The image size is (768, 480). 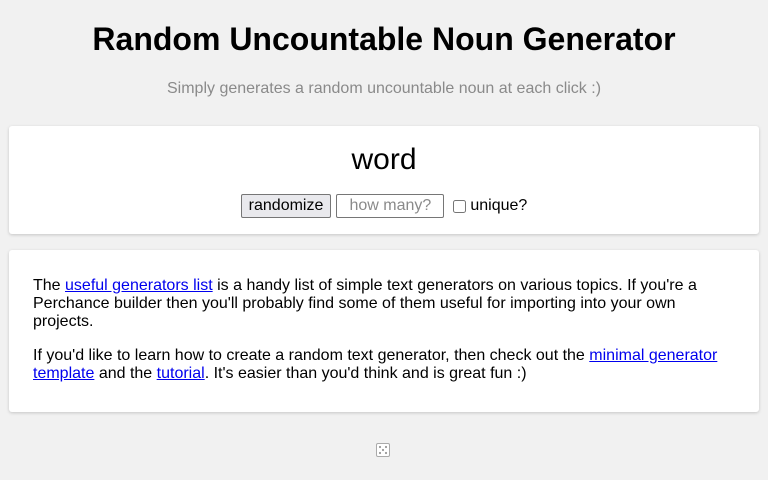 I want to click on page-title: Random Uncountable Noun Generator, so click(x=384, y=39).